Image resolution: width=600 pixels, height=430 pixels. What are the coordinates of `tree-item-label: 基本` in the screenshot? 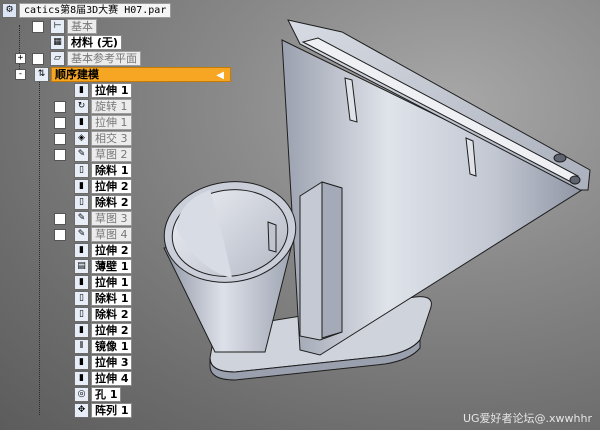 It's located at (82, 26).